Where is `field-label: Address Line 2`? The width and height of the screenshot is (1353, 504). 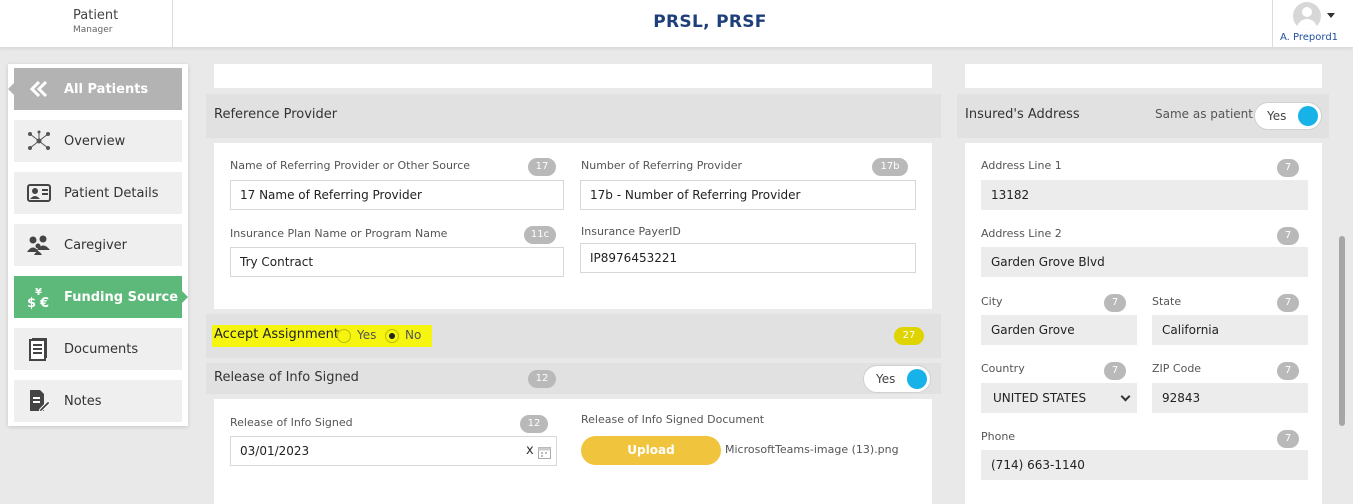
field-label: Address Line 2 is located at coordinates (1021, 233).